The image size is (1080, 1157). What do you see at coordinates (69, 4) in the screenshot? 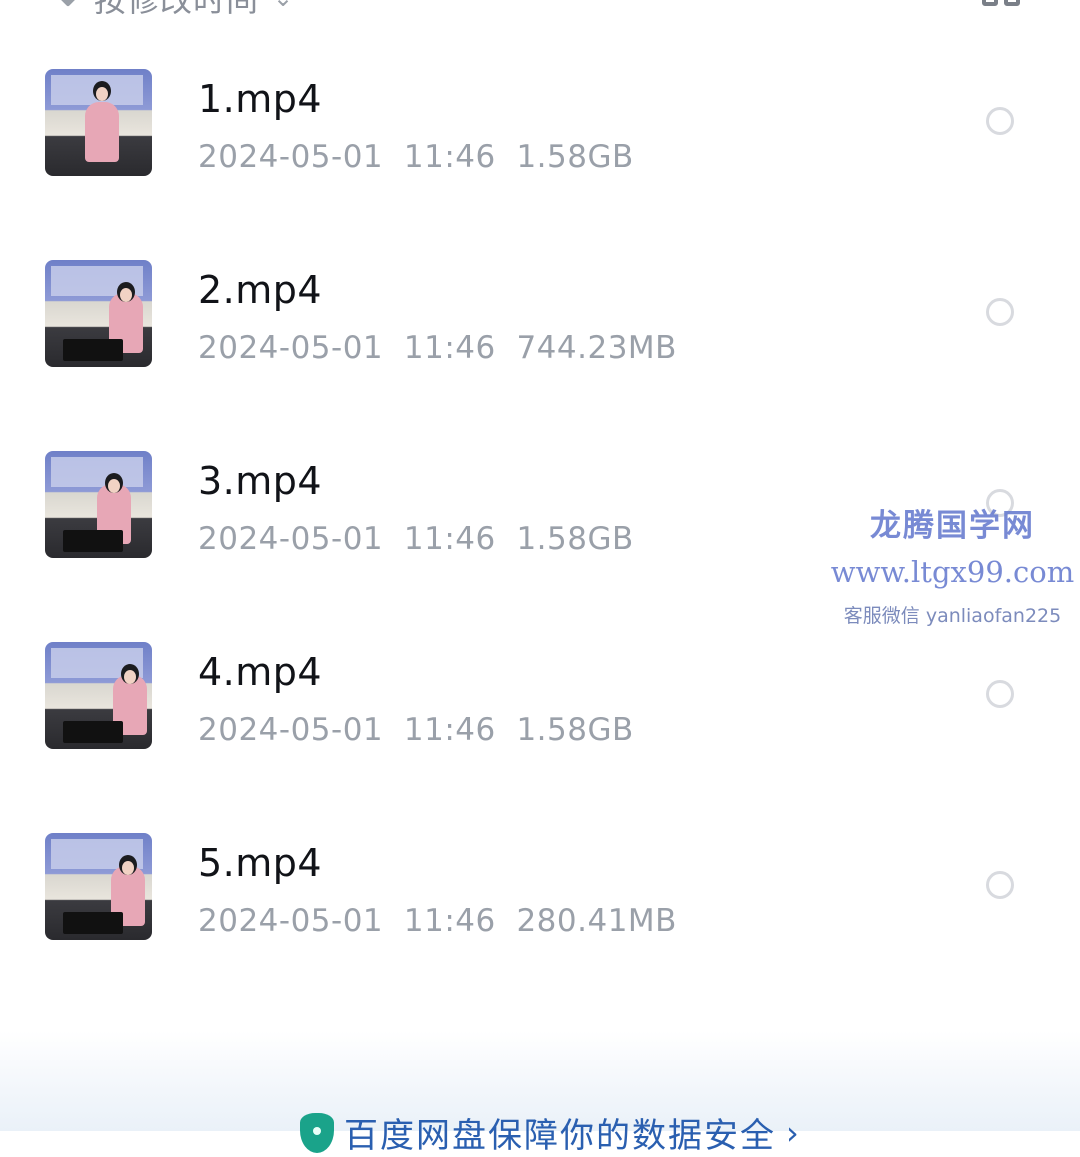
I see `sort-icon` at bounding box center [69, 4].